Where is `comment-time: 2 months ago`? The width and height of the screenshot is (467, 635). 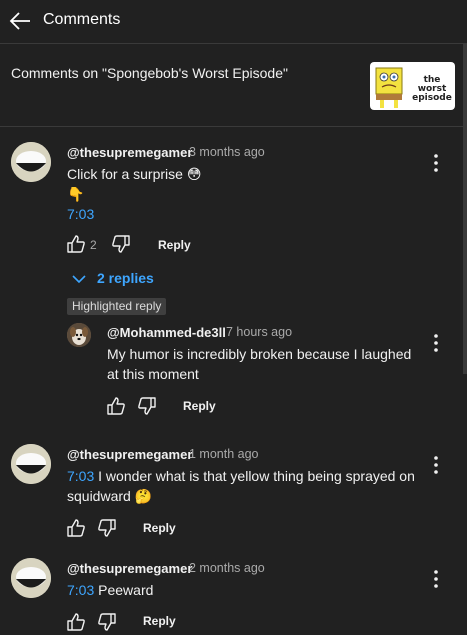
comment-time: 2 months ago is located at coordinates (227, 568).